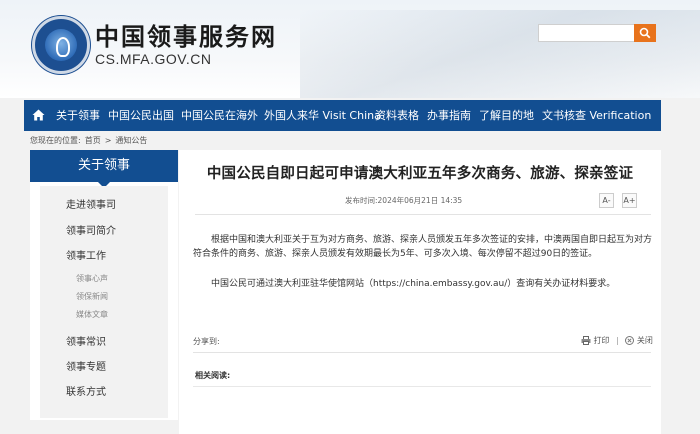  I want to click on nav-visit-china: 外国人来华 Visit China, so click(322, 115).